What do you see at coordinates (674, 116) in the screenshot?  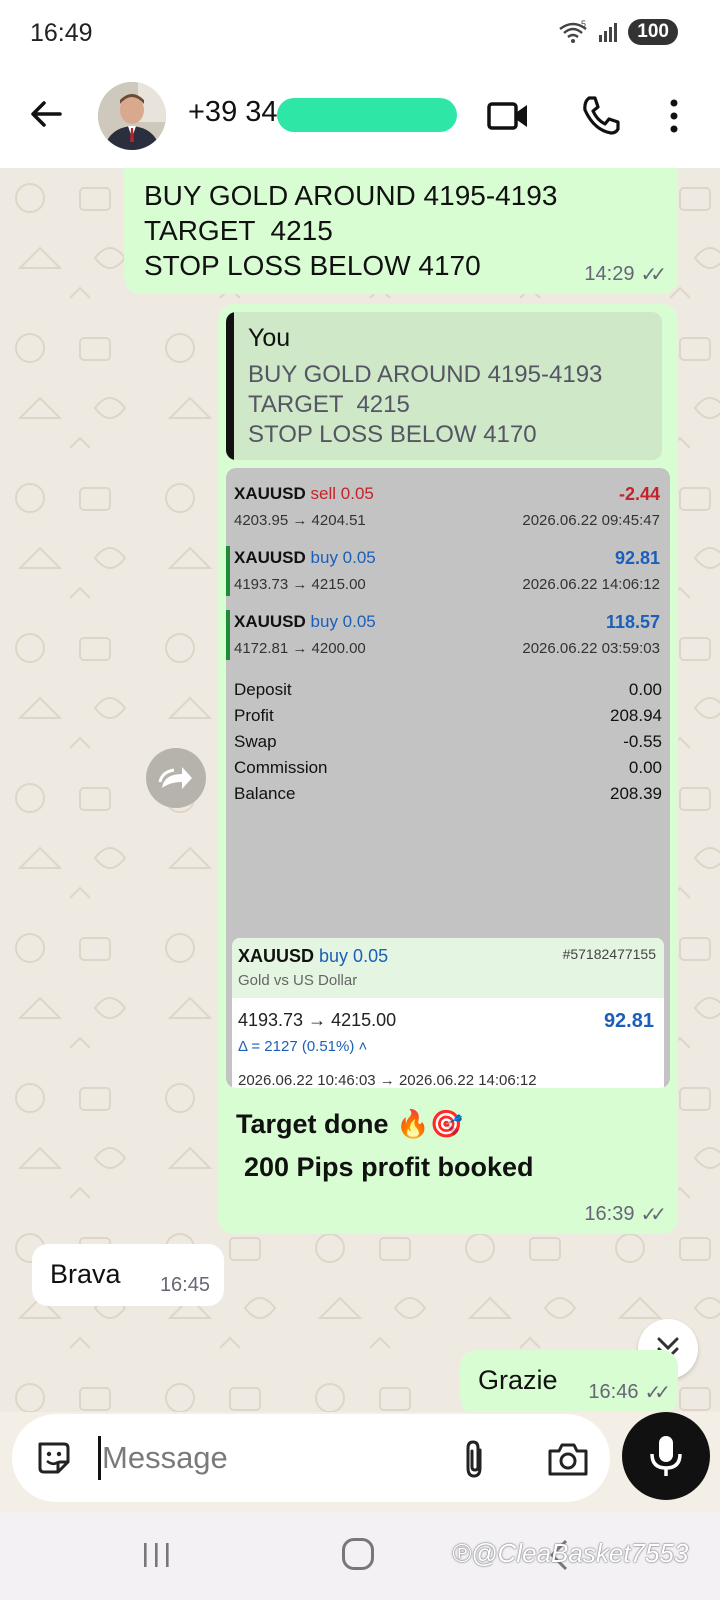 I see `more-vert-icon` at bounding box center [674, 116].